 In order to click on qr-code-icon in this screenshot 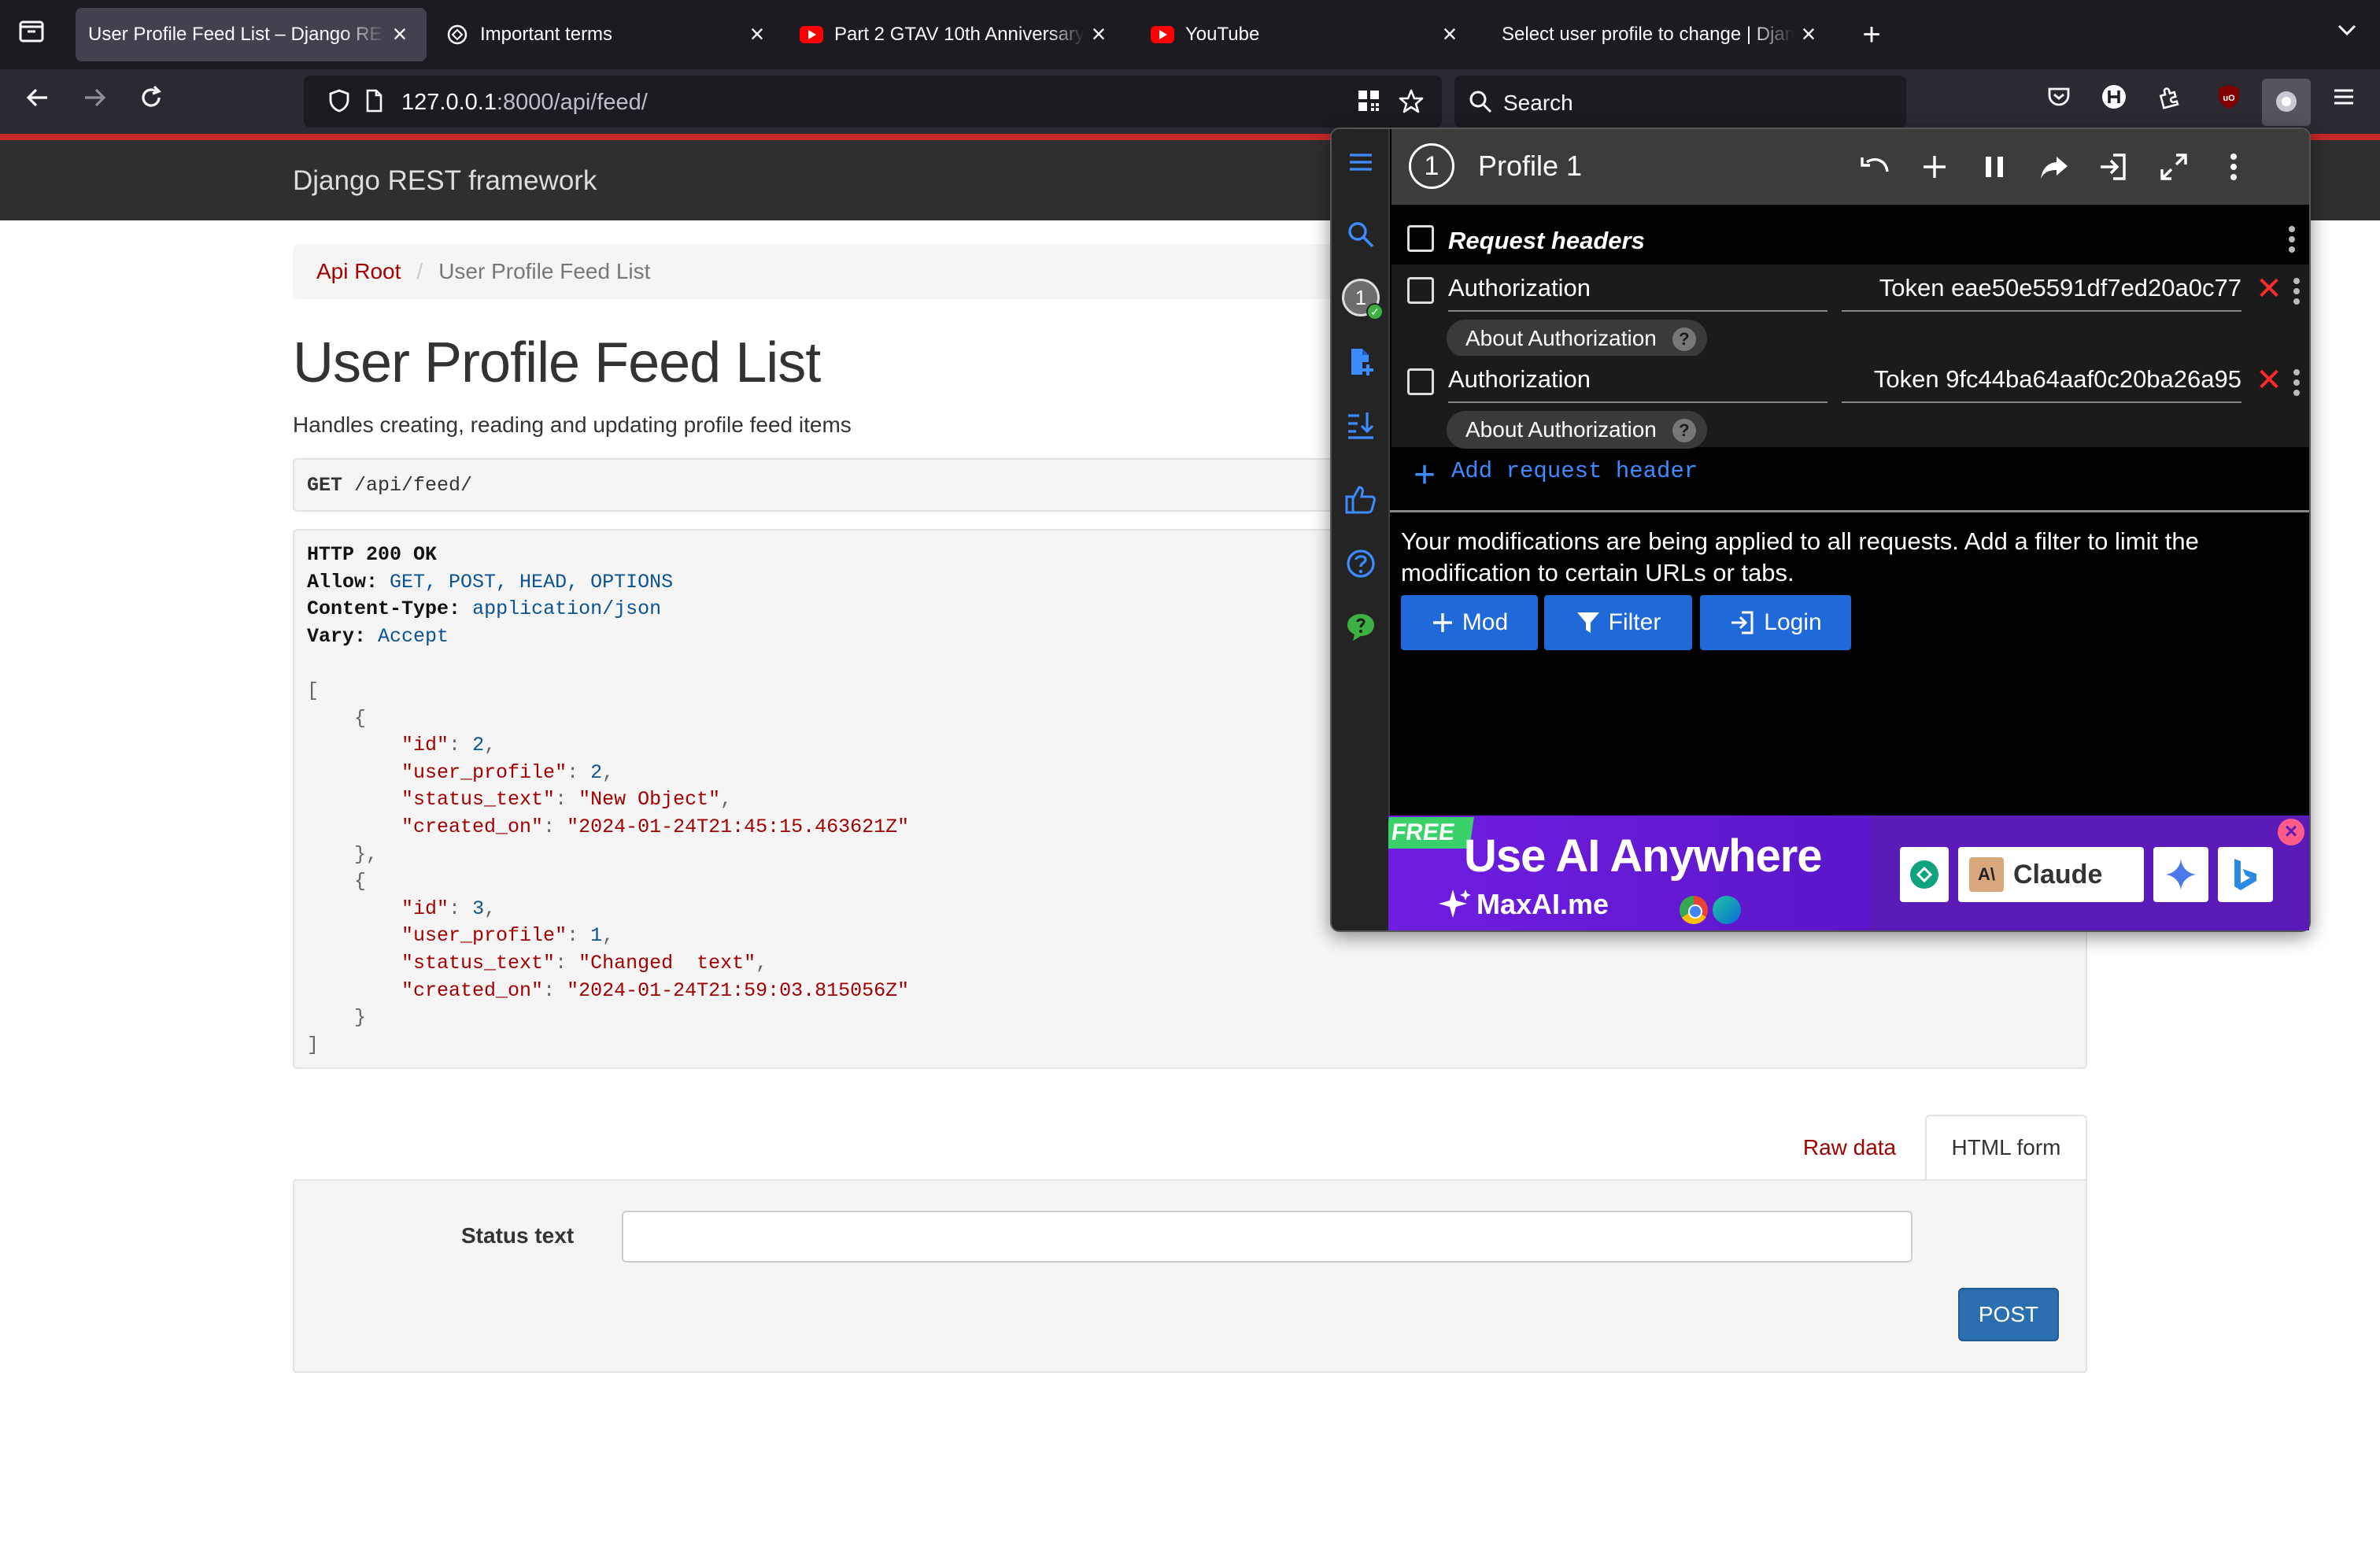, I will do `click(1368, 101)`.